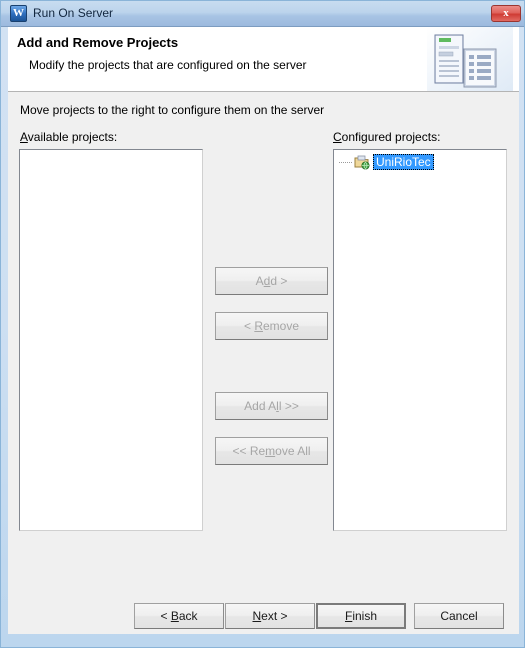  I want to click on web-project-icon, so click(362, 162).